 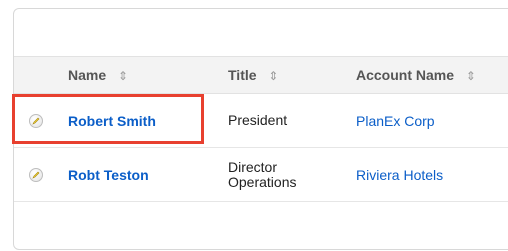 What do you see at coordinates (108, 174) in the screenshot?
I see `contact-name-link: Robt Teston` at bounding box center [108, 174].